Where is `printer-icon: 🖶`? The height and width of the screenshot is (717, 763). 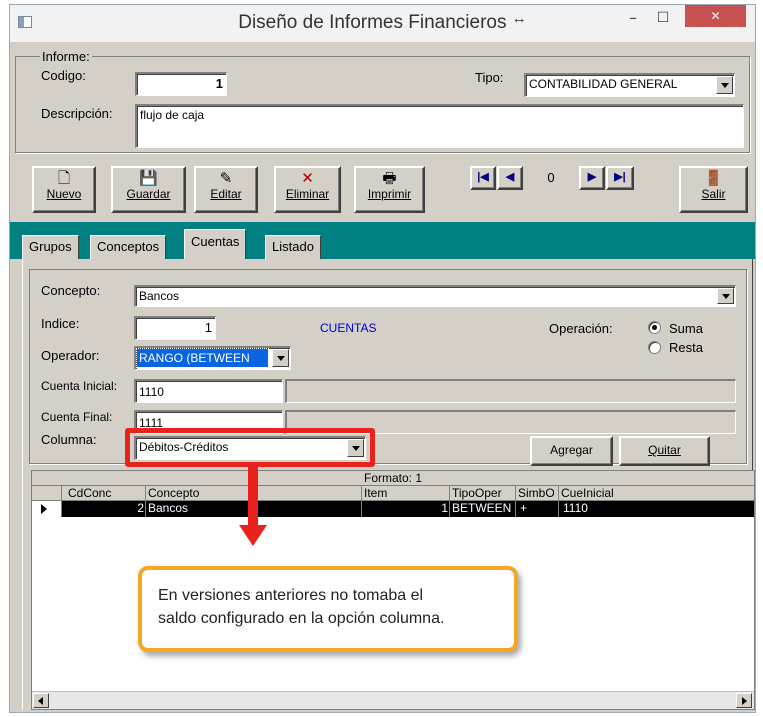 printer-icon: 🖶 is located at coordinates (389, 178).